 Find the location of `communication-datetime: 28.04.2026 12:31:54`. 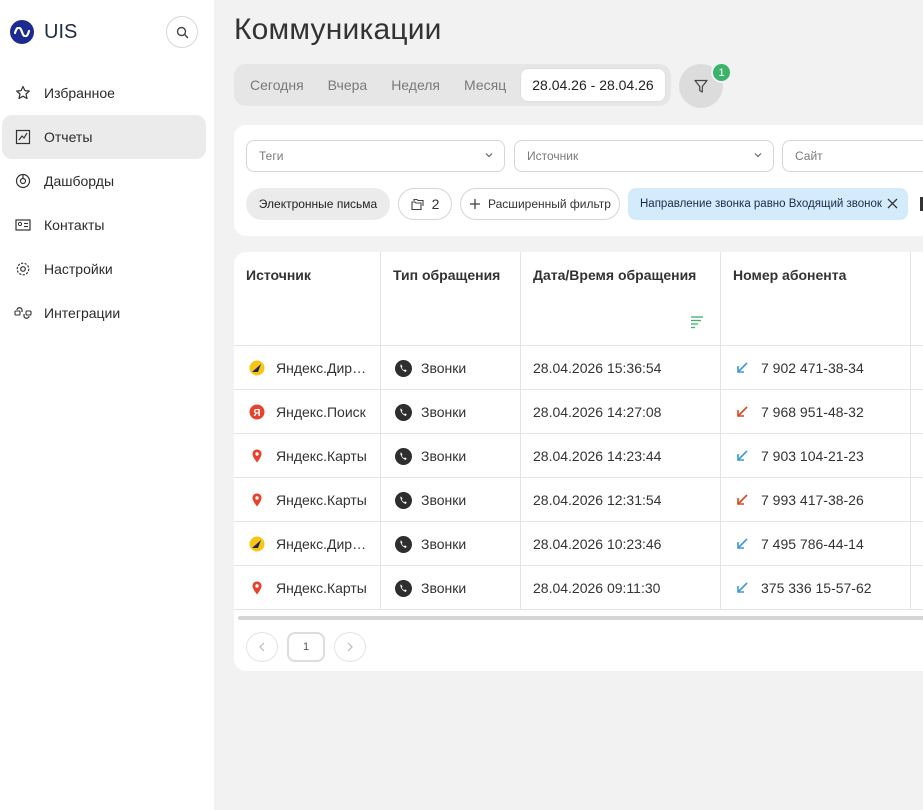

communication-datetime: 28.04.2026 12:31:54 is located at coordinates (597, 500).